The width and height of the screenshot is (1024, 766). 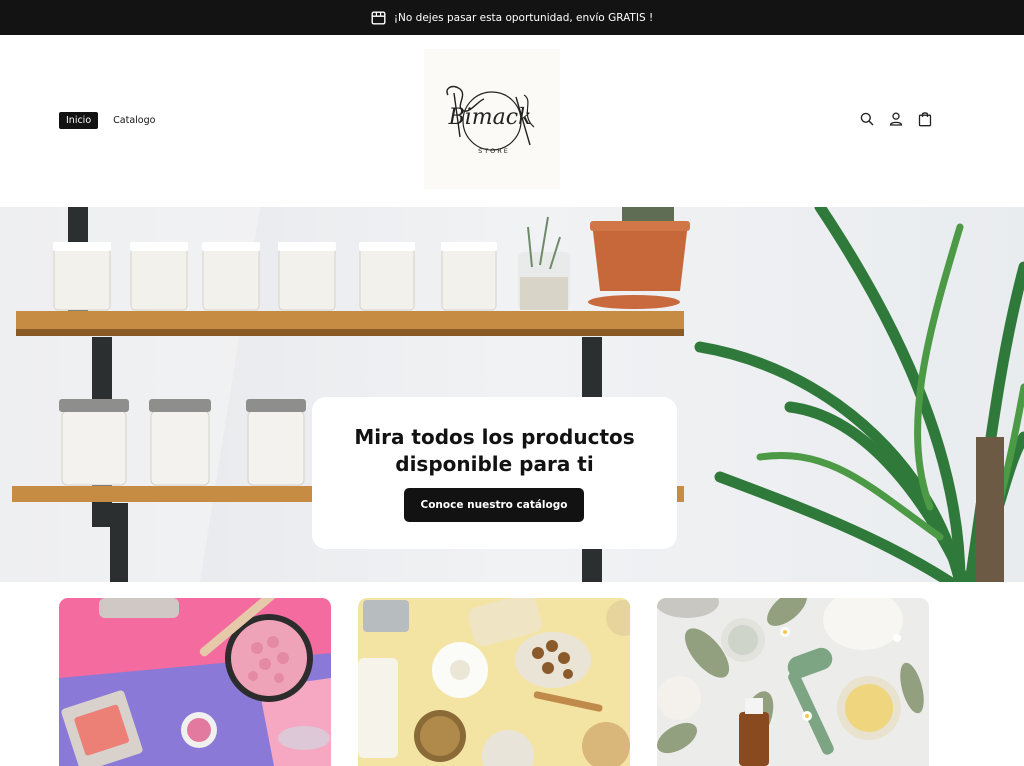 I want to click on makeup-image, so click(x=195, y=682).